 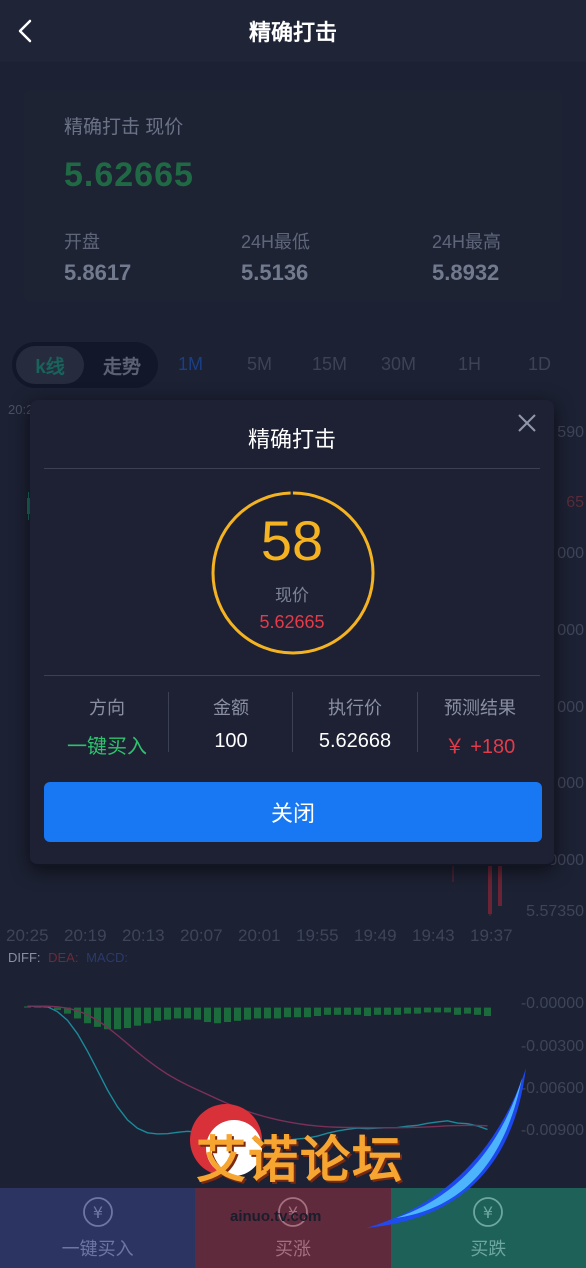 I want to click on one-click-buy-button: ¥ 一键买入, so click(x=98, y=1228).